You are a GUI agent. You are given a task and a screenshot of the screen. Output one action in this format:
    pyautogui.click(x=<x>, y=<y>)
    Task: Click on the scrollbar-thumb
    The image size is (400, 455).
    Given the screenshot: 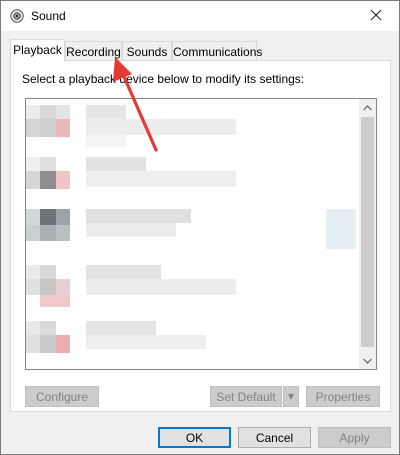 What is the action you would take?
    pyautogui.click(x=367, y=232)
    